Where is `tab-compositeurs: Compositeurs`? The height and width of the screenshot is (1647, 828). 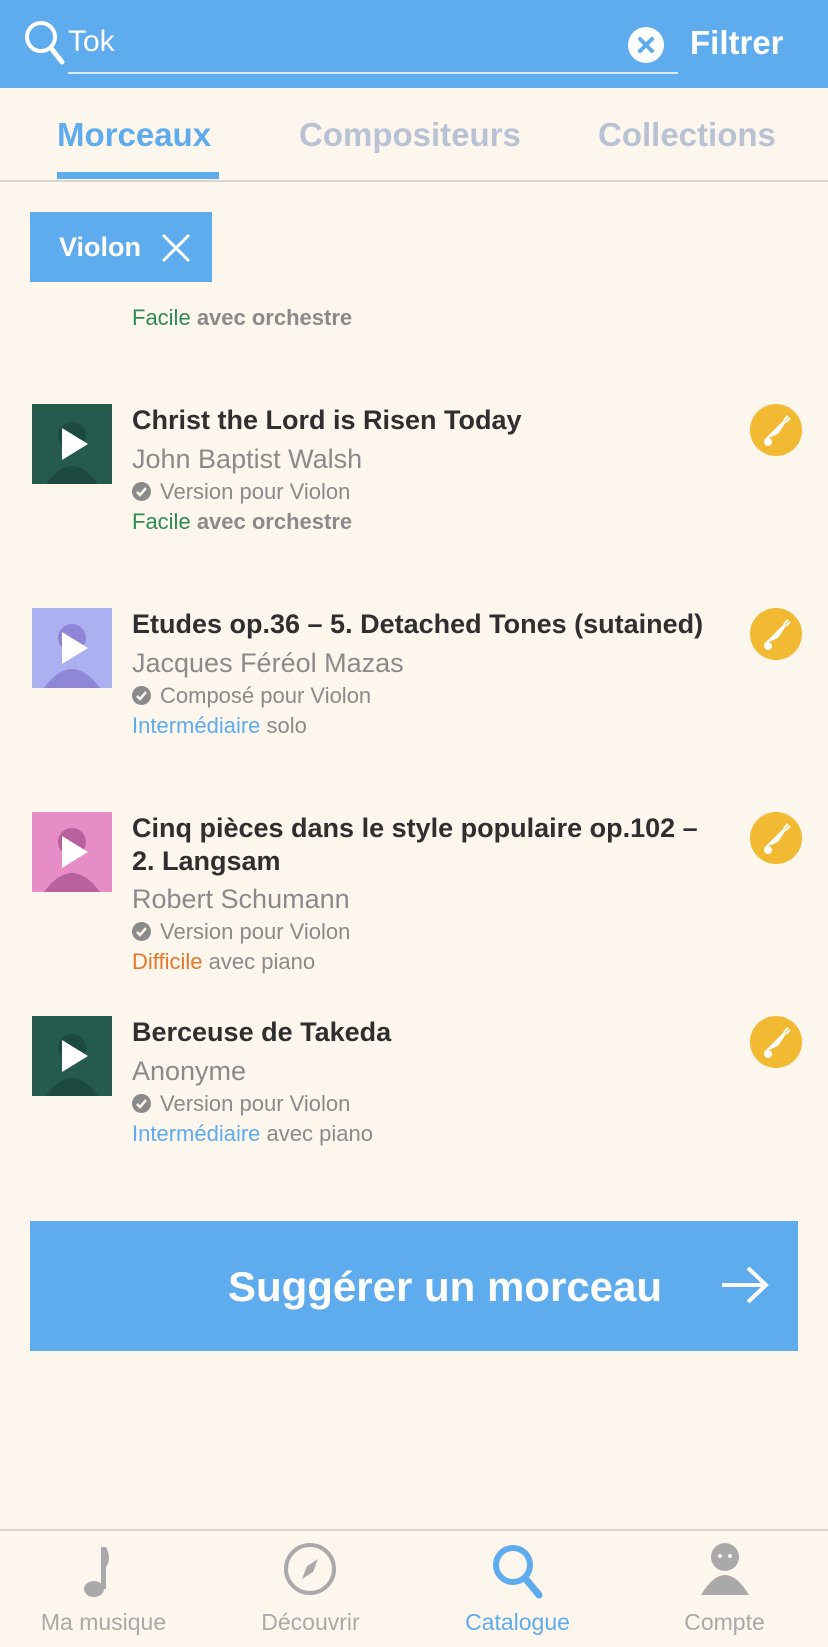
tab-compositeurs: Compositeurs is located at coordinates (410, 135).